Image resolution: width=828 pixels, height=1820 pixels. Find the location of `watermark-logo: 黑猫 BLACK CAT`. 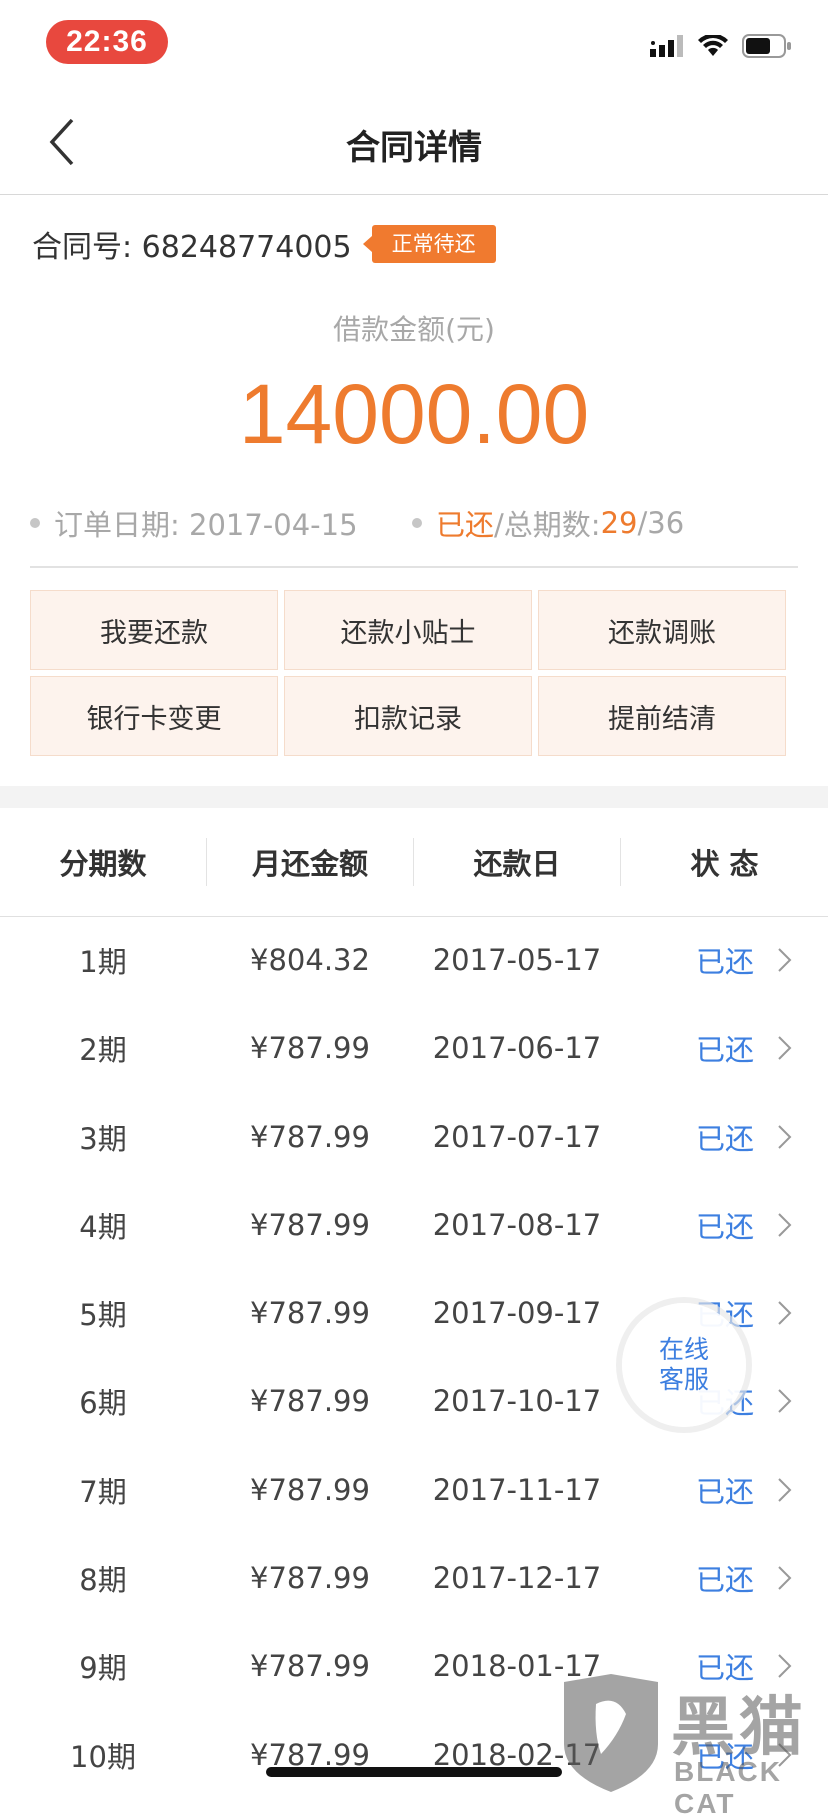

watermark-logo: 黑猫 BLACK CAT is located at coordinates (691, 1746).